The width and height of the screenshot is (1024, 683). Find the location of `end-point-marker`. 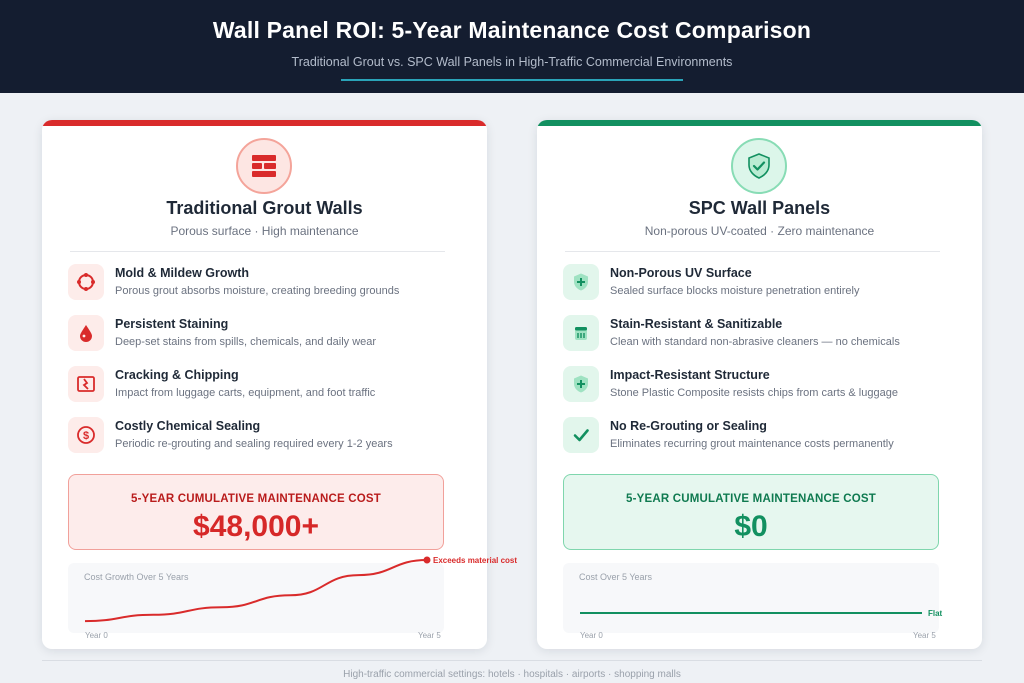

end-point-marker is located at coordinates (427, 560).